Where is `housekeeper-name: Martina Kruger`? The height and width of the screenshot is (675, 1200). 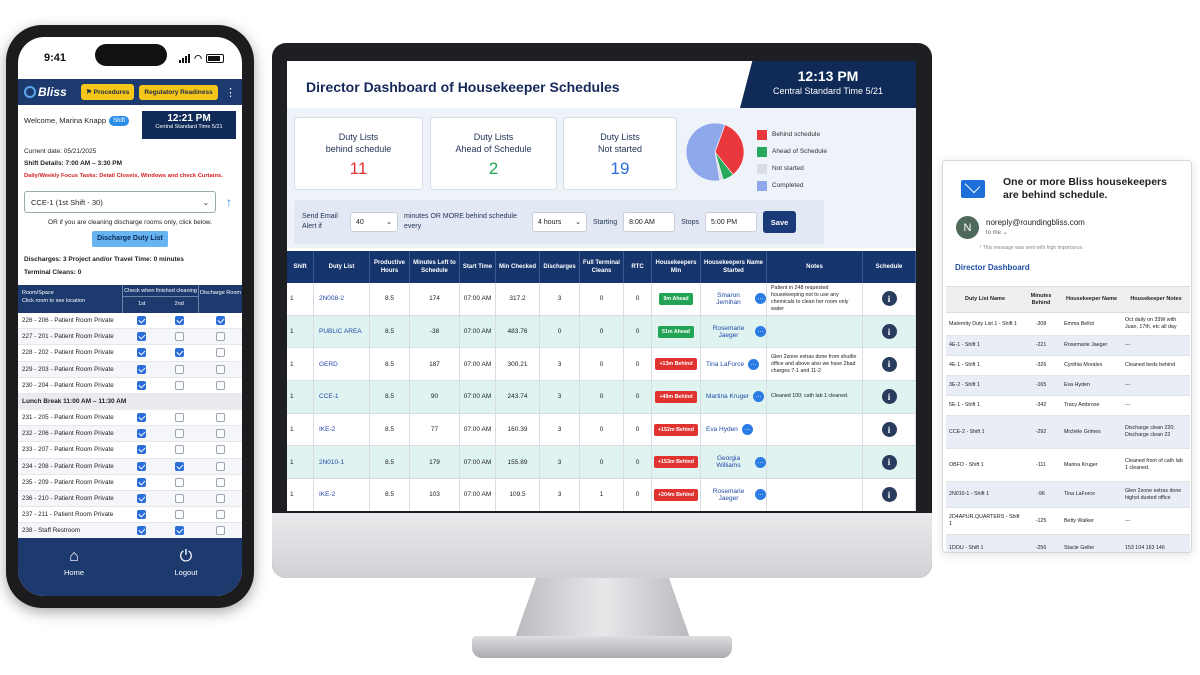
housekeeper-name: Martina Kruger is located at coordinates (727, 396).